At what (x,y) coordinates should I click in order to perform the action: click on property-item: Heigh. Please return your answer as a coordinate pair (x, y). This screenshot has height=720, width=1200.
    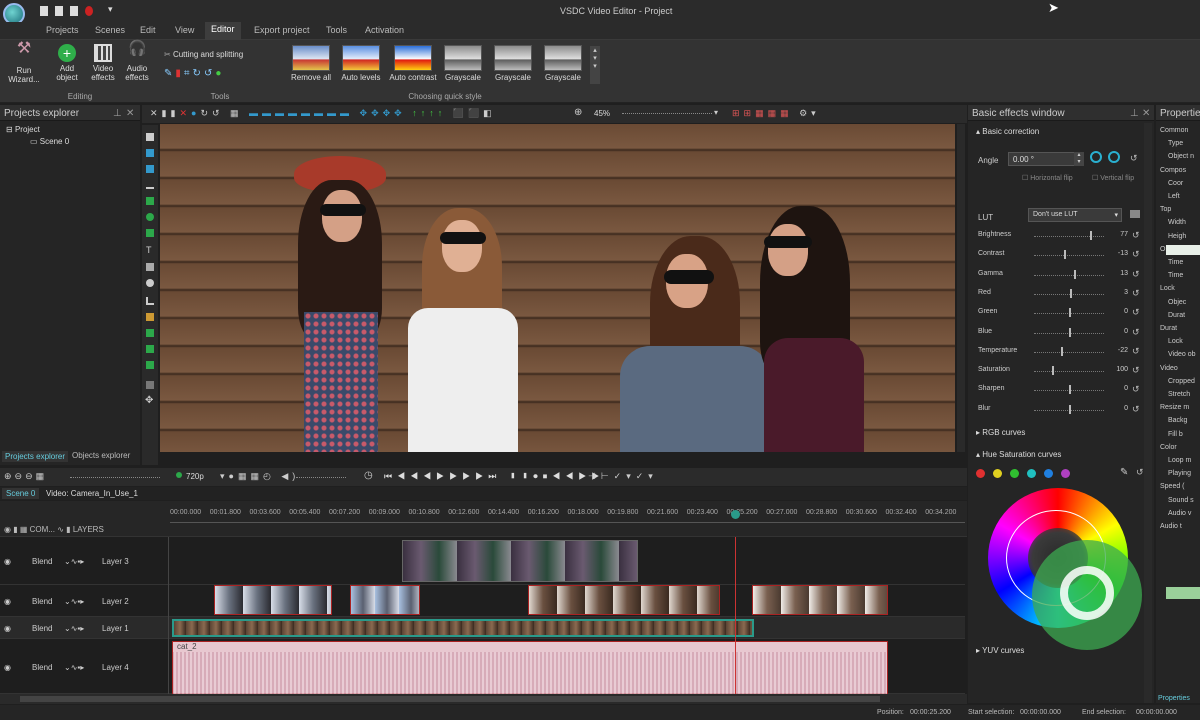
    Looking at the image, I should click on (1177, 236).